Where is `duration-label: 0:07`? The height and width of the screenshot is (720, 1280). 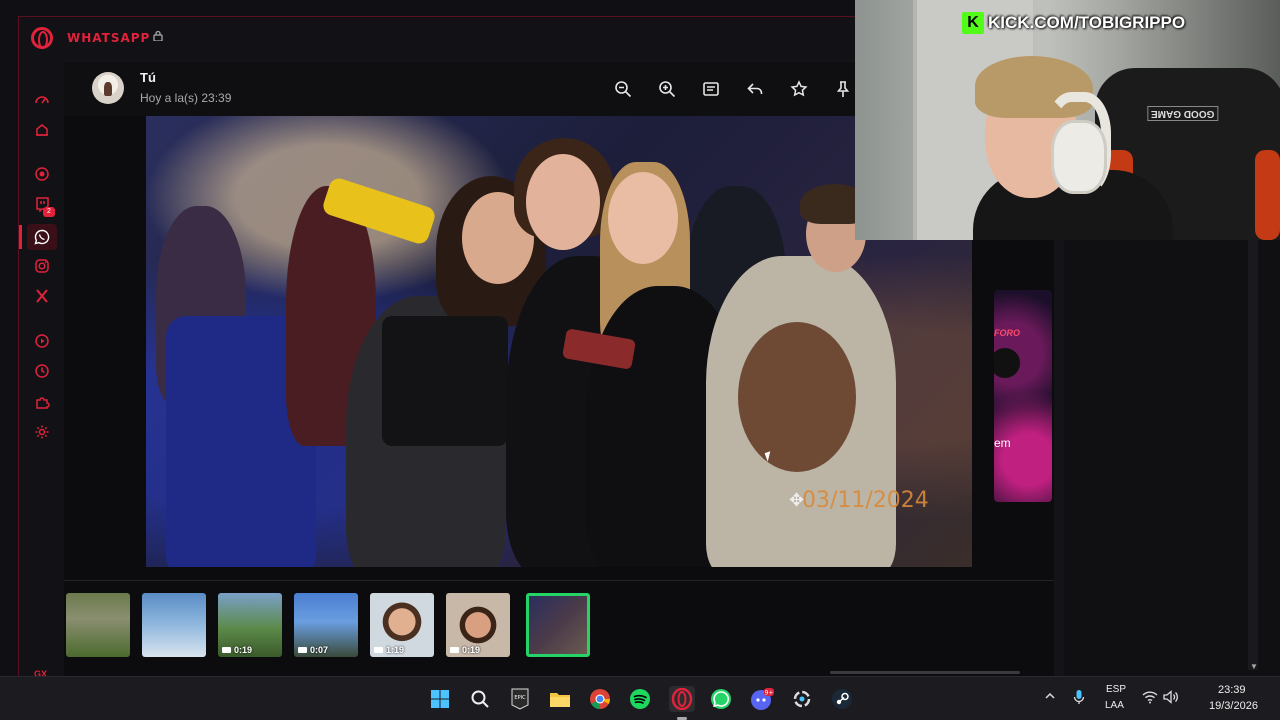 duration-label: 0:07 is located at coordinates (319, 650).